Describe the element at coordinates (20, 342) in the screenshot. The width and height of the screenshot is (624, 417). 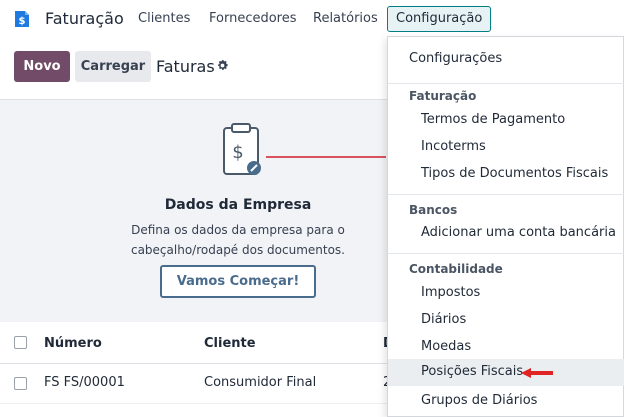
I see `select-all-checkbox` at that location.